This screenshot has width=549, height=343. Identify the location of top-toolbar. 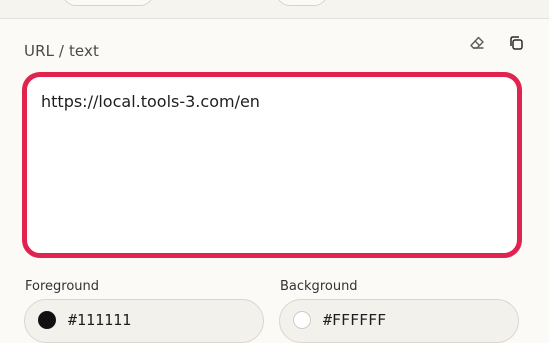
(274, 9).